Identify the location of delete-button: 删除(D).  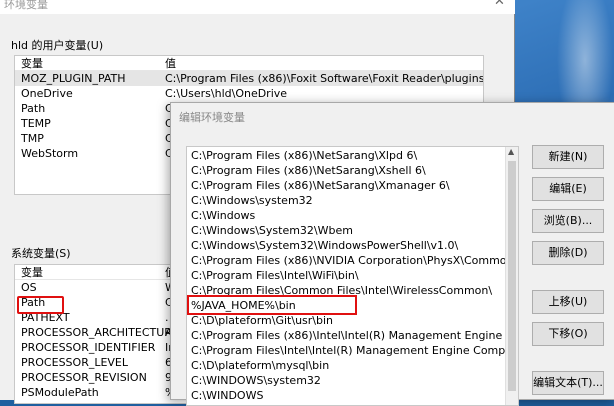
(568, 253).